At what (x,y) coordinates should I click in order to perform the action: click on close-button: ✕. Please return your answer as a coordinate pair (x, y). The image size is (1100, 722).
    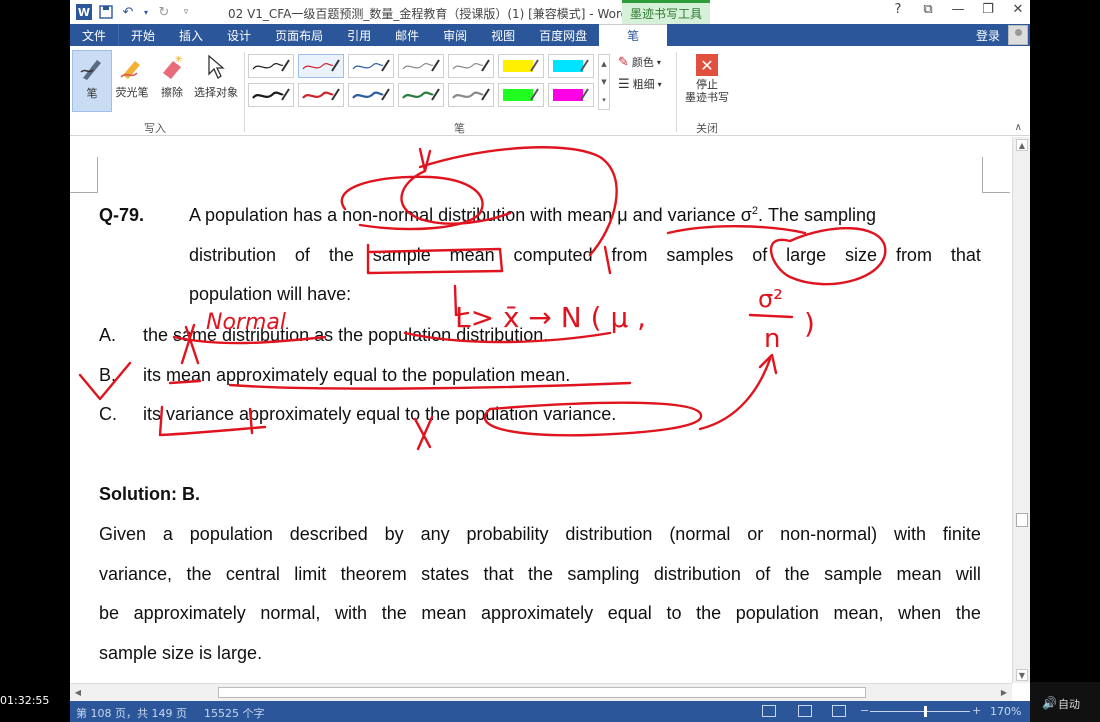
    Looking at the image, I should click on (1018, 9).